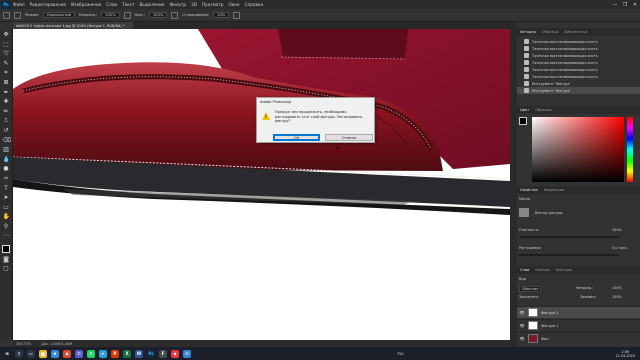 This screenshot has height=360, width=640. Describe the element at coordinates (233, 4) in the screenshot. I see `menu-window: Окно` at that location.